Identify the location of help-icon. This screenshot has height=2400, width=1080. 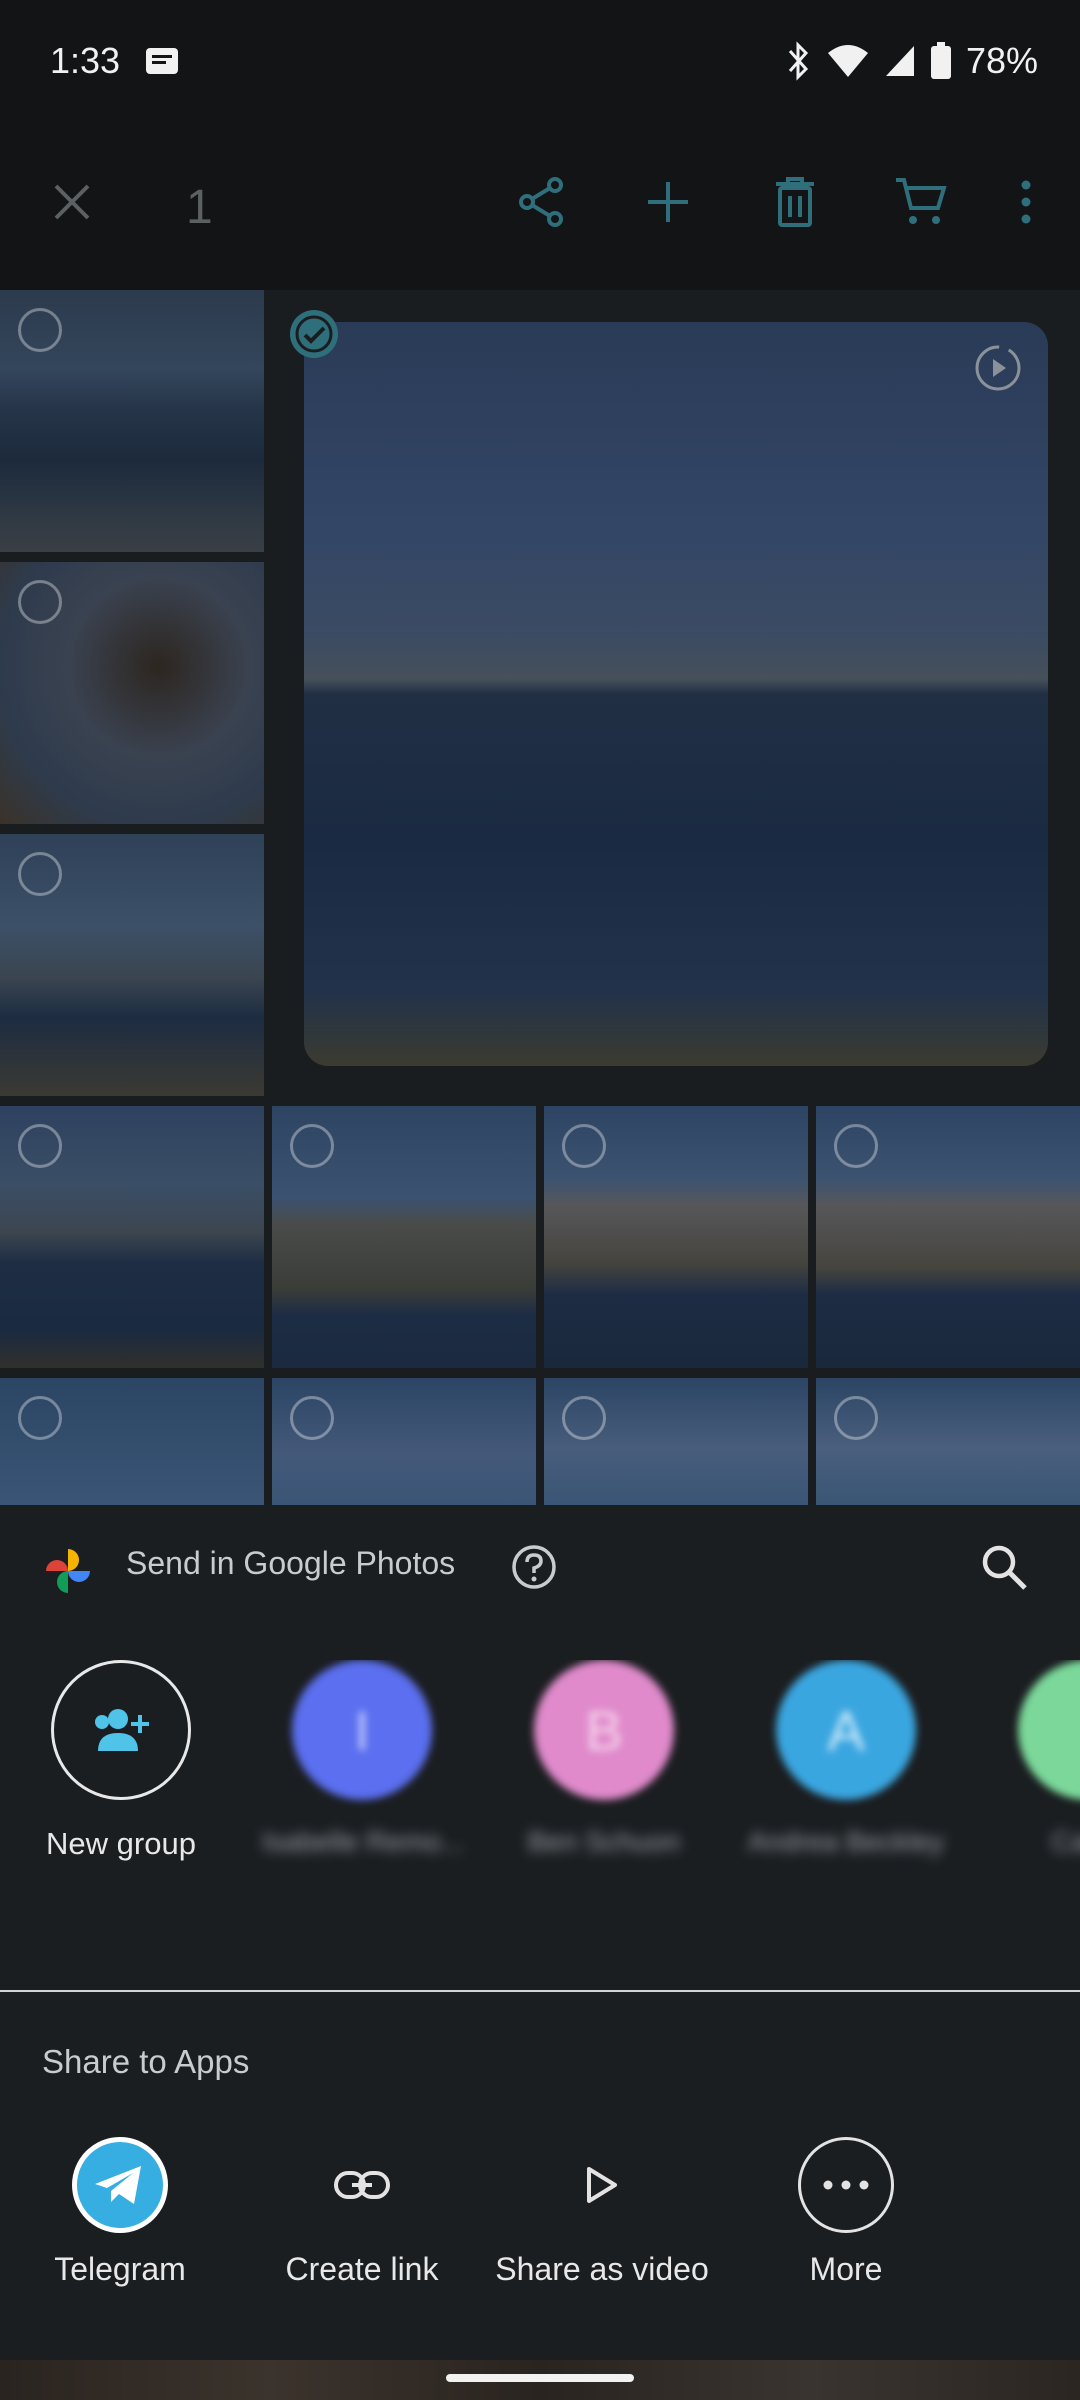
(534, 1567).